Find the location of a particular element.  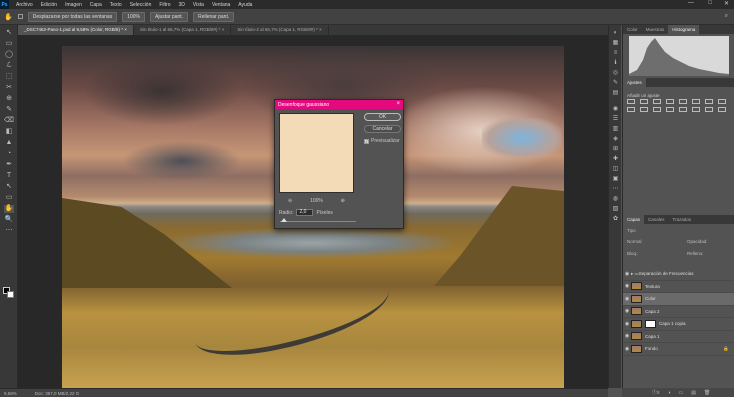

timeline-panel-icon: ▧ is located at coordinates (615, 209).